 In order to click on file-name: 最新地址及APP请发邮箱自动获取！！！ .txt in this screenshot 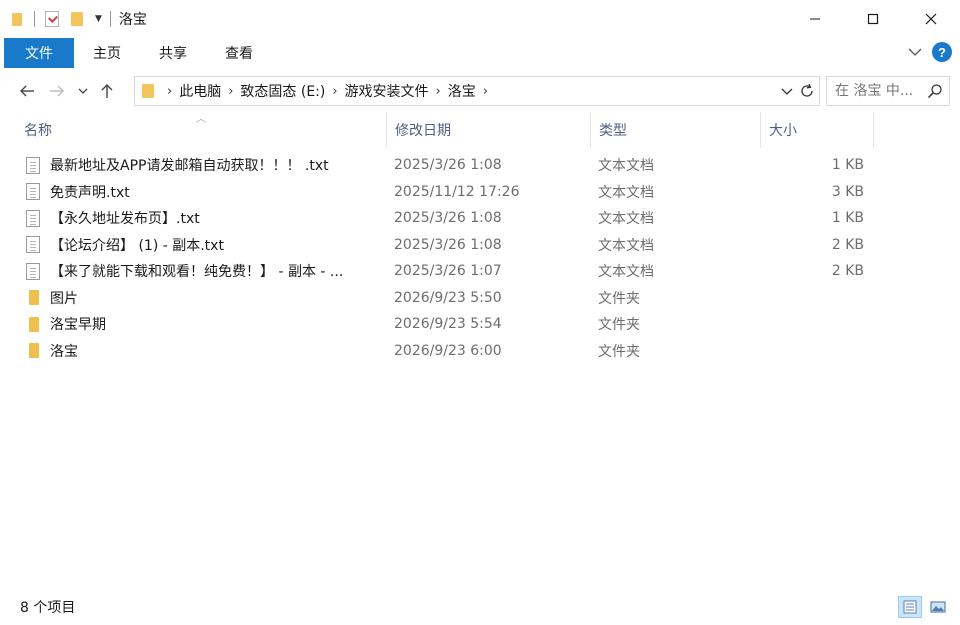, I will do `click(189, 166)`.